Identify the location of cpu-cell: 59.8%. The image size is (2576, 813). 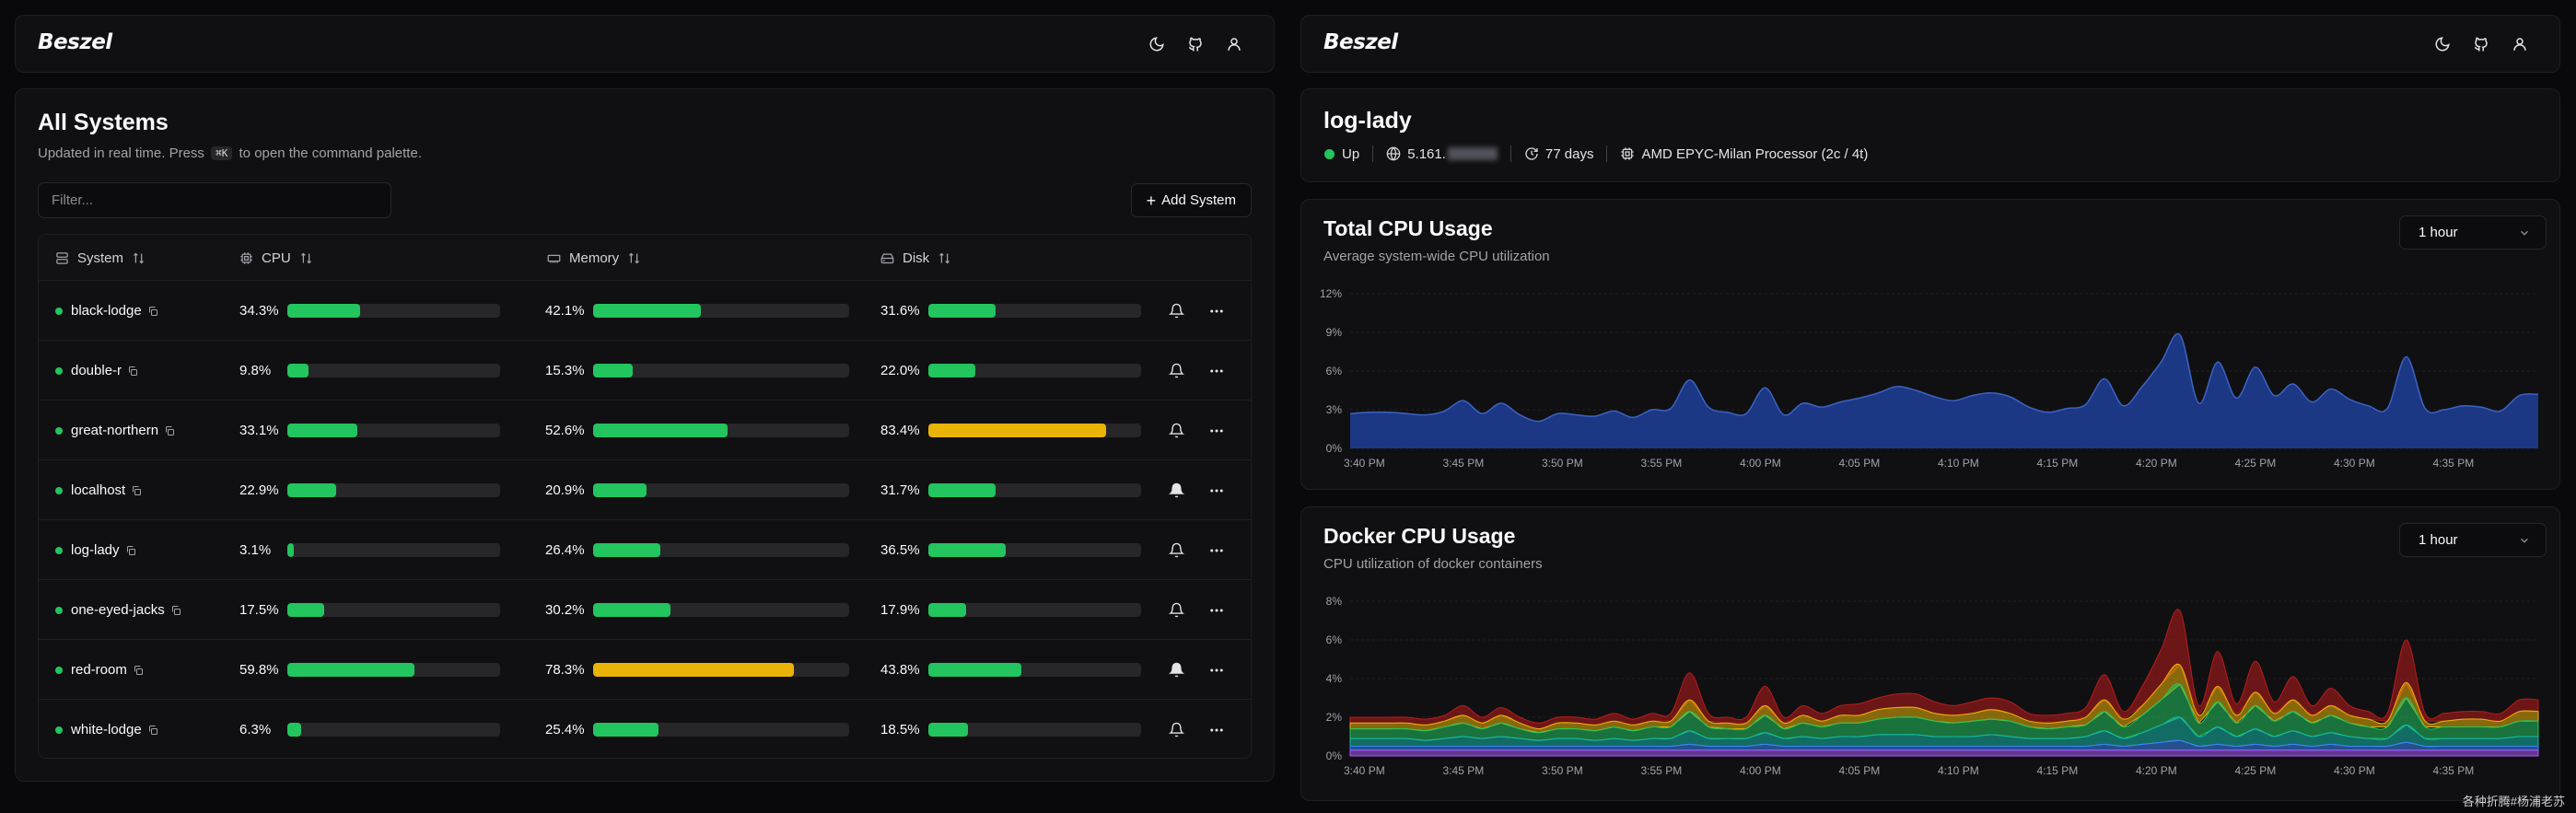
(369, 670).